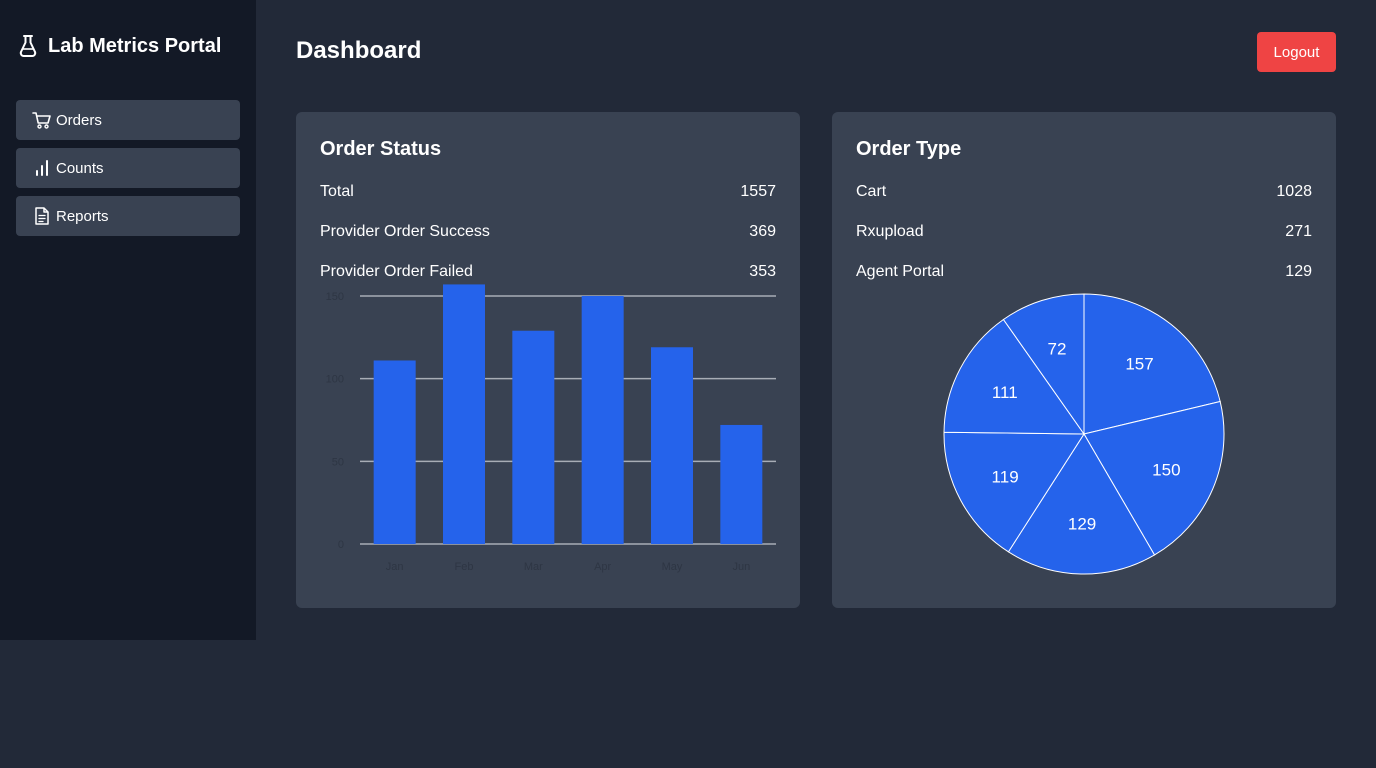 The image size is (1376, 768). What do you see at coordinates (1084, 434) in the screenshot?
I see `order-type-pie-chart: 157 150 129 119 111 72` at bounding box center [1084, 434].